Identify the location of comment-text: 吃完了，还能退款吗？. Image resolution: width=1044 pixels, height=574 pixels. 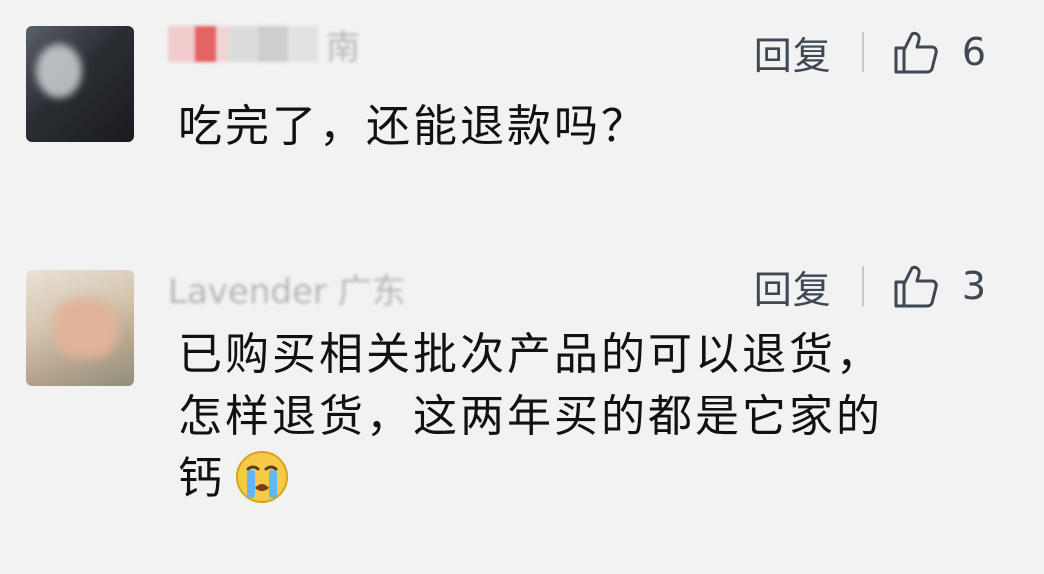
(413, 126).